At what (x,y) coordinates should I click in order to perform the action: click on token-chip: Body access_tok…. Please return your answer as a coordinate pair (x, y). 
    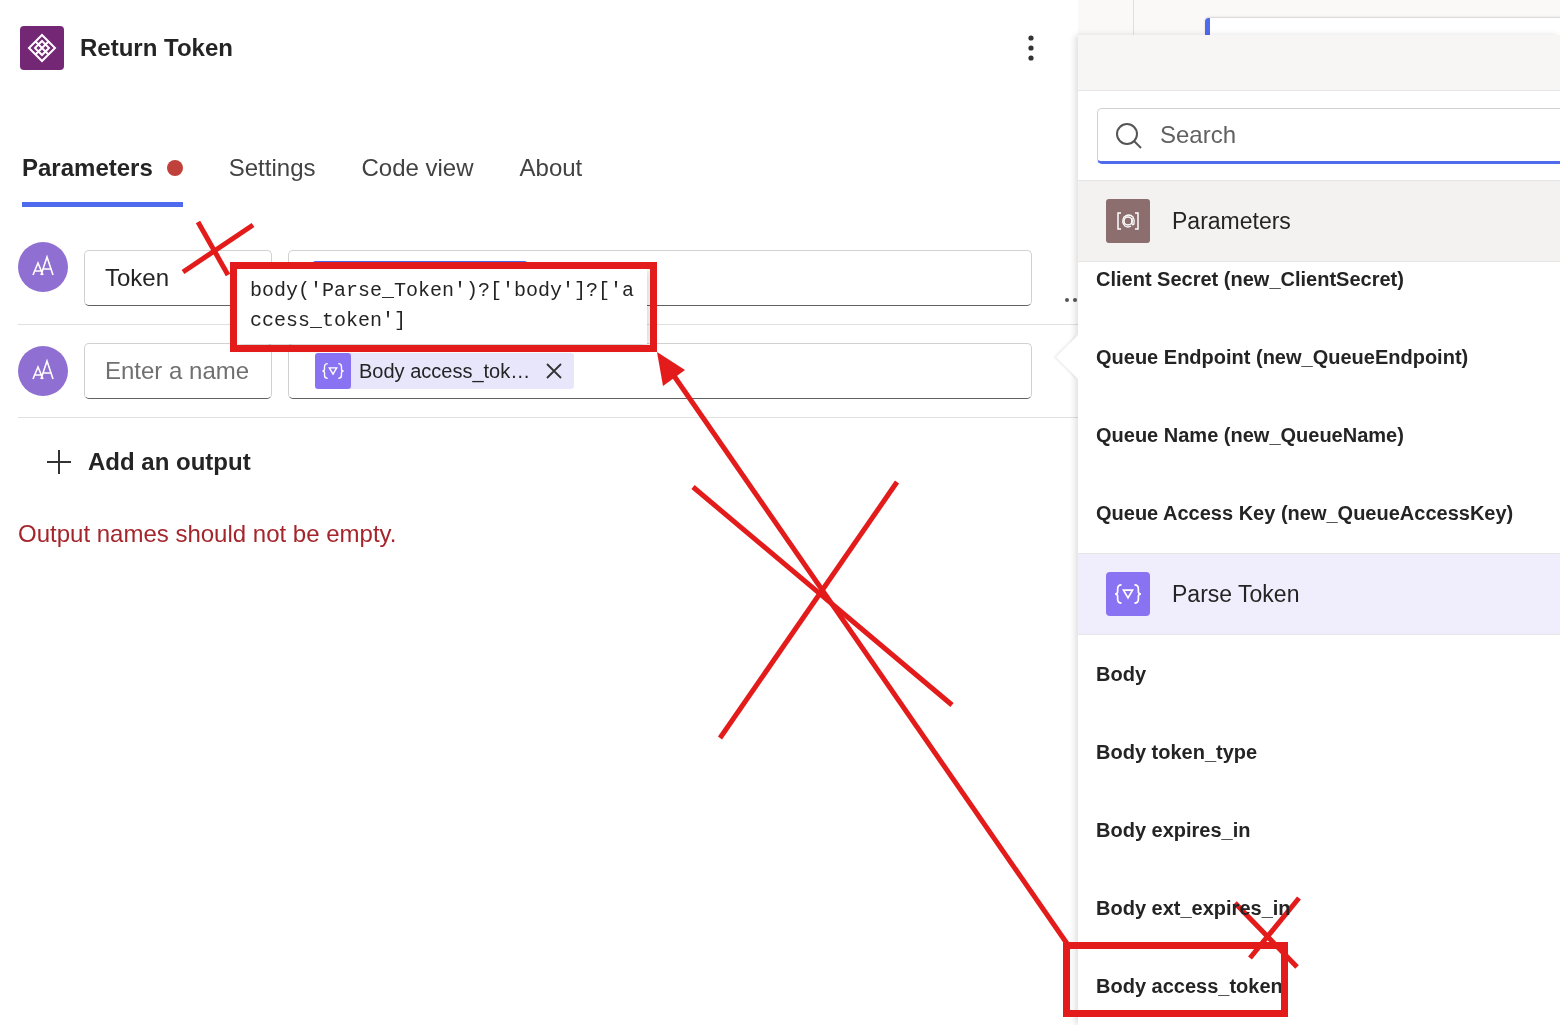
    Looking at the image, I should click on (445, 371).